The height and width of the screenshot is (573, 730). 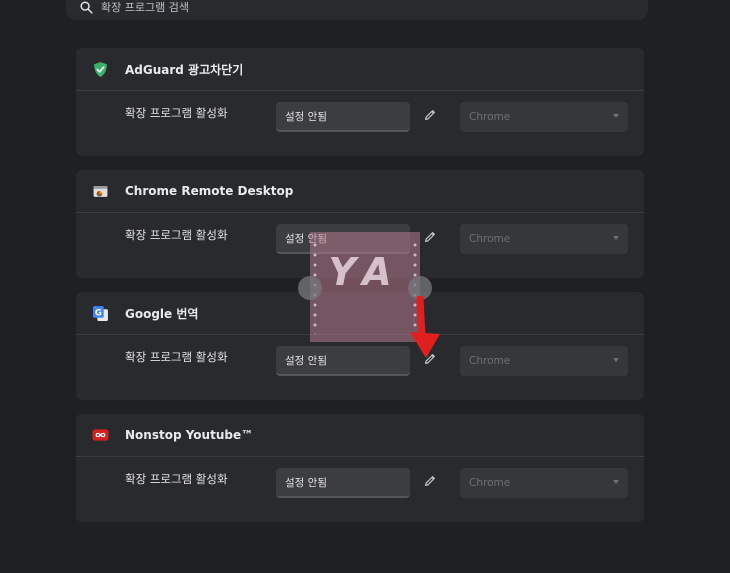 I want to click on google-translate-icon: G, so click(x=100, y=313).